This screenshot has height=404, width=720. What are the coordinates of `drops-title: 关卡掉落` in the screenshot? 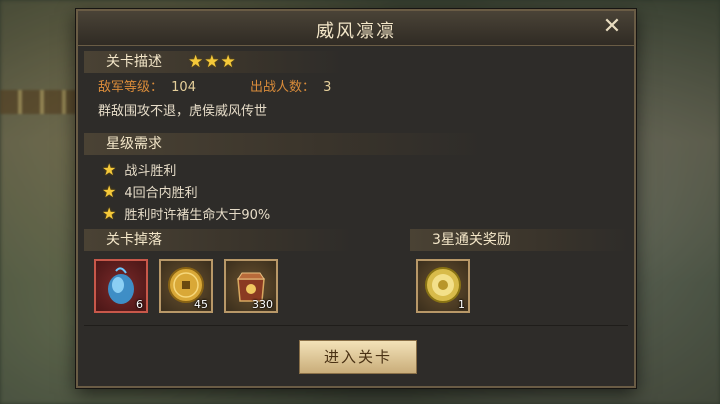 It's located at (134, 240).